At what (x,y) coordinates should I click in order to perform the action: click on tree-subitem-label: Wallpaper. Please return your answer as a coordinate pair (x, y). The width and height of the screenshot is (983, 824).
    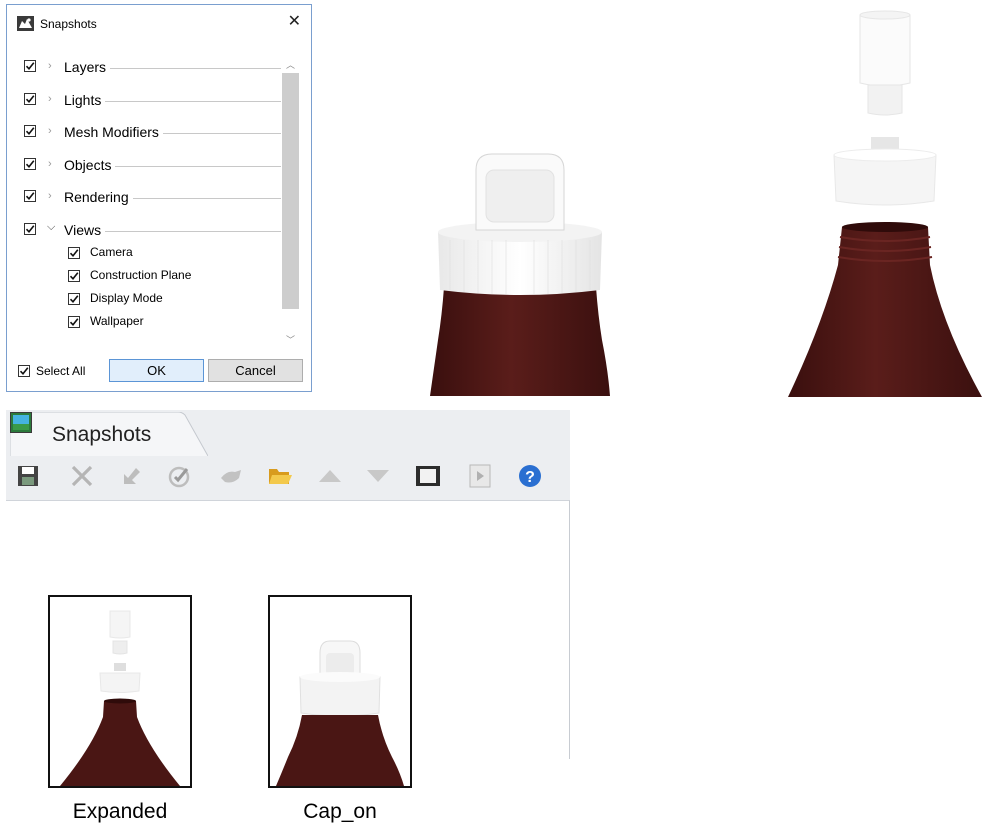
    Looking at the image, I should click on (117, 321).